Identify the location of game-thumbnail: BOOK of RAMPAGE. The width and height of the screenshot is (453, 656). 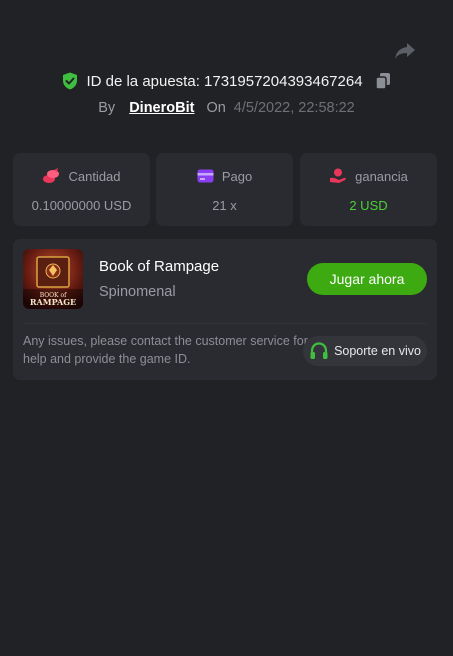
(53, 279).